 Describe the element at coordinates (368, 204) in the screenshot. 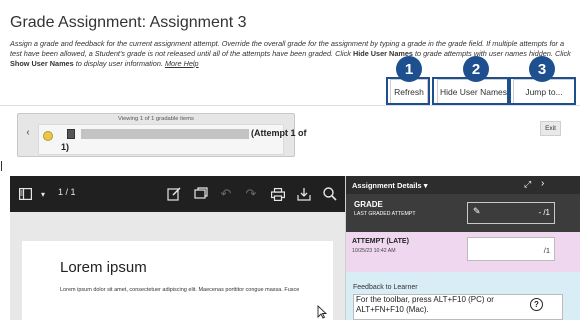

I see `grade-label: GRADE` at that location.